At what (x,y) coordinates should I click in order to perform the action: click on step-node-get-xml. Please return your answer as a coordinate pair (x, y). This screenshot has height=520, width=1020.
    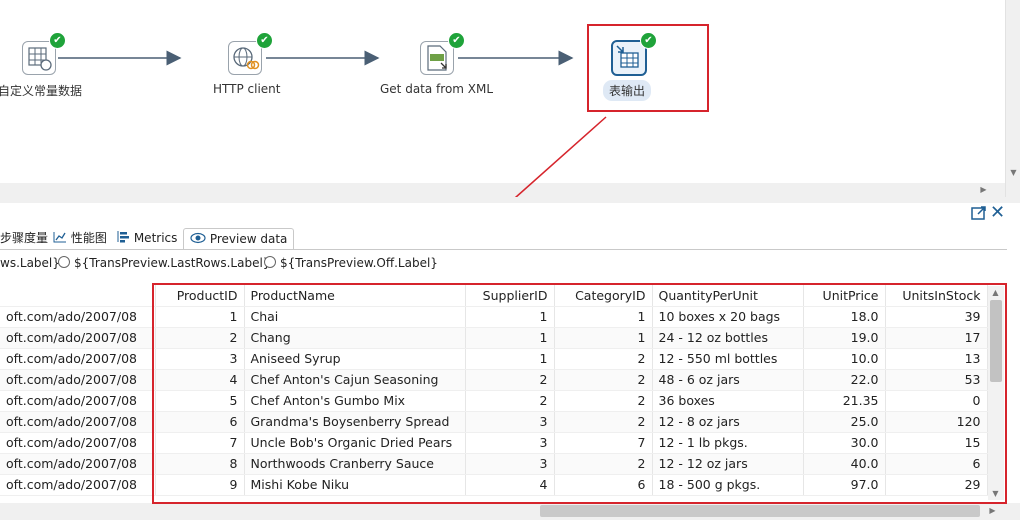
    Looking at the image, I should click on (437, 58).